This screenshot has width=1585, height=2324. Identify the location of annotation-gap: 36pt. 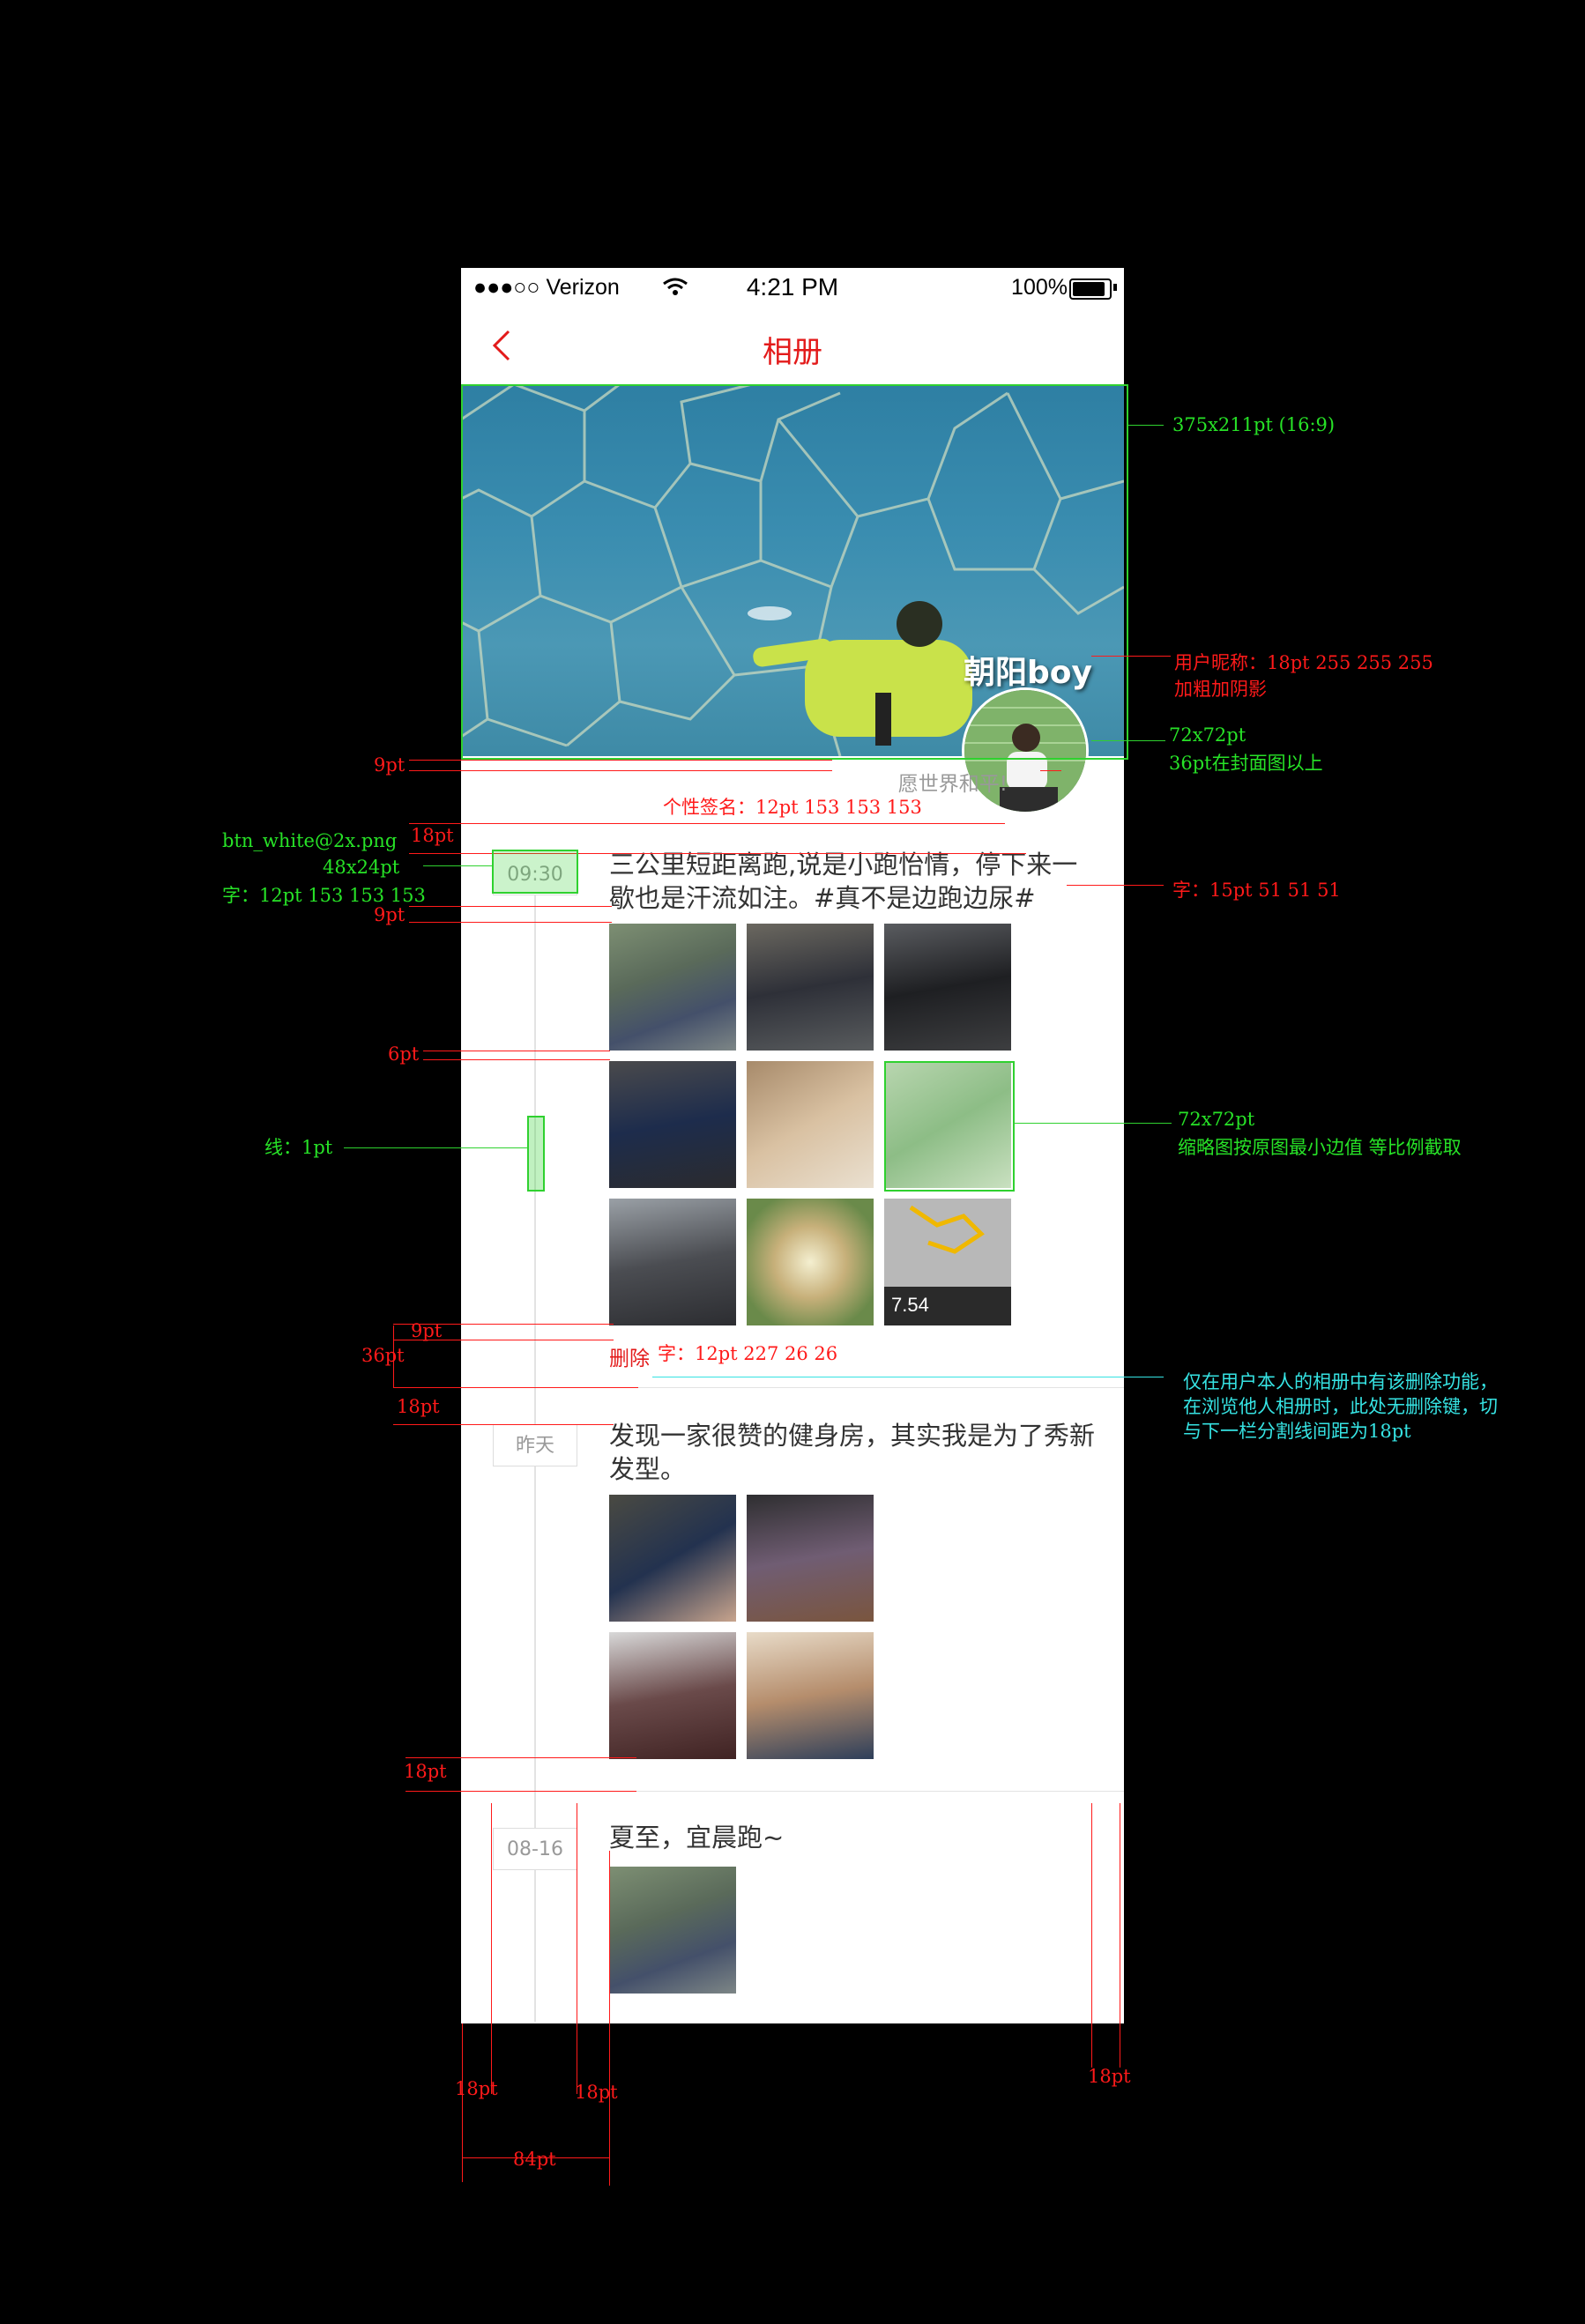
(383, 1356).